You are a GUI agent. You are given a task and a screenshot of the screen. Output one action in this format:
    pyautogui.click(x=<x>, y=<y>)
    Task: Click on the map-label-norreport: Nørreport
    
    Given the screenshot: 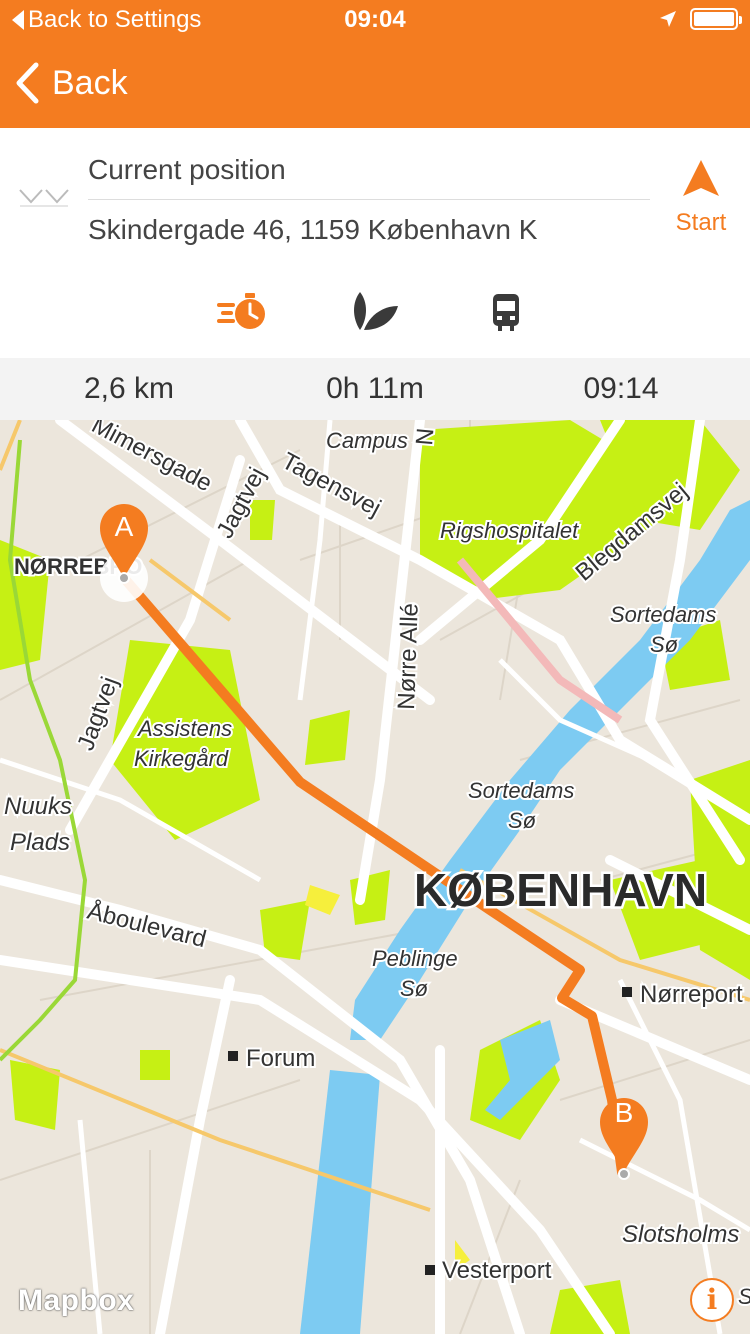 What is the action you would take?
    pyautogui.click(x=691, y=994)
    